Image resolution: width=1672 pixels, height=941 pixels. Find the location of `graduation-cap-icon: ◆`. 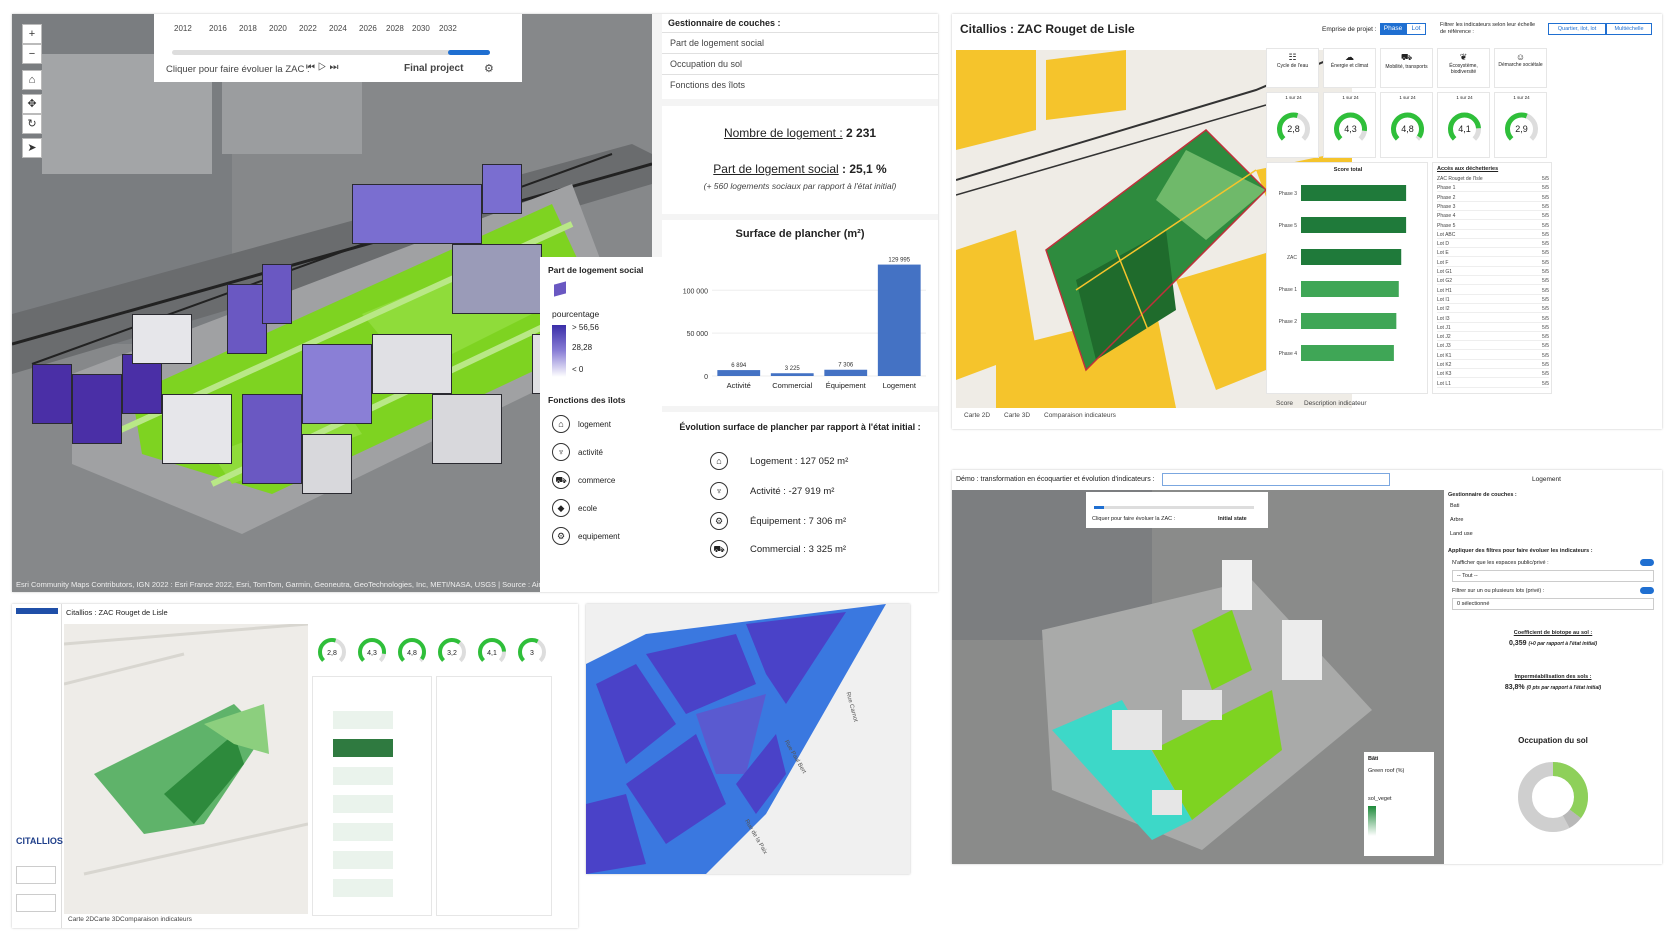

graduation-cap-icon: ◆ is located at coordinates (561, 508).